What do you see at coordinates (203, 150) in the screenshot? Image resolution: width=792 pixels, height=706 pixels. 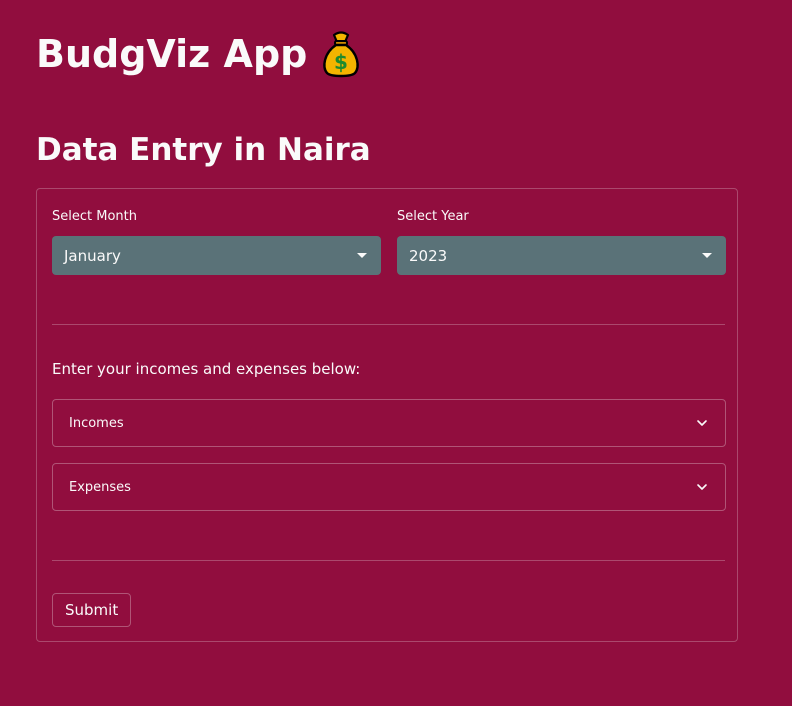 I see `section-title: Data Entry in Naira` at bounding box center [203, 150].